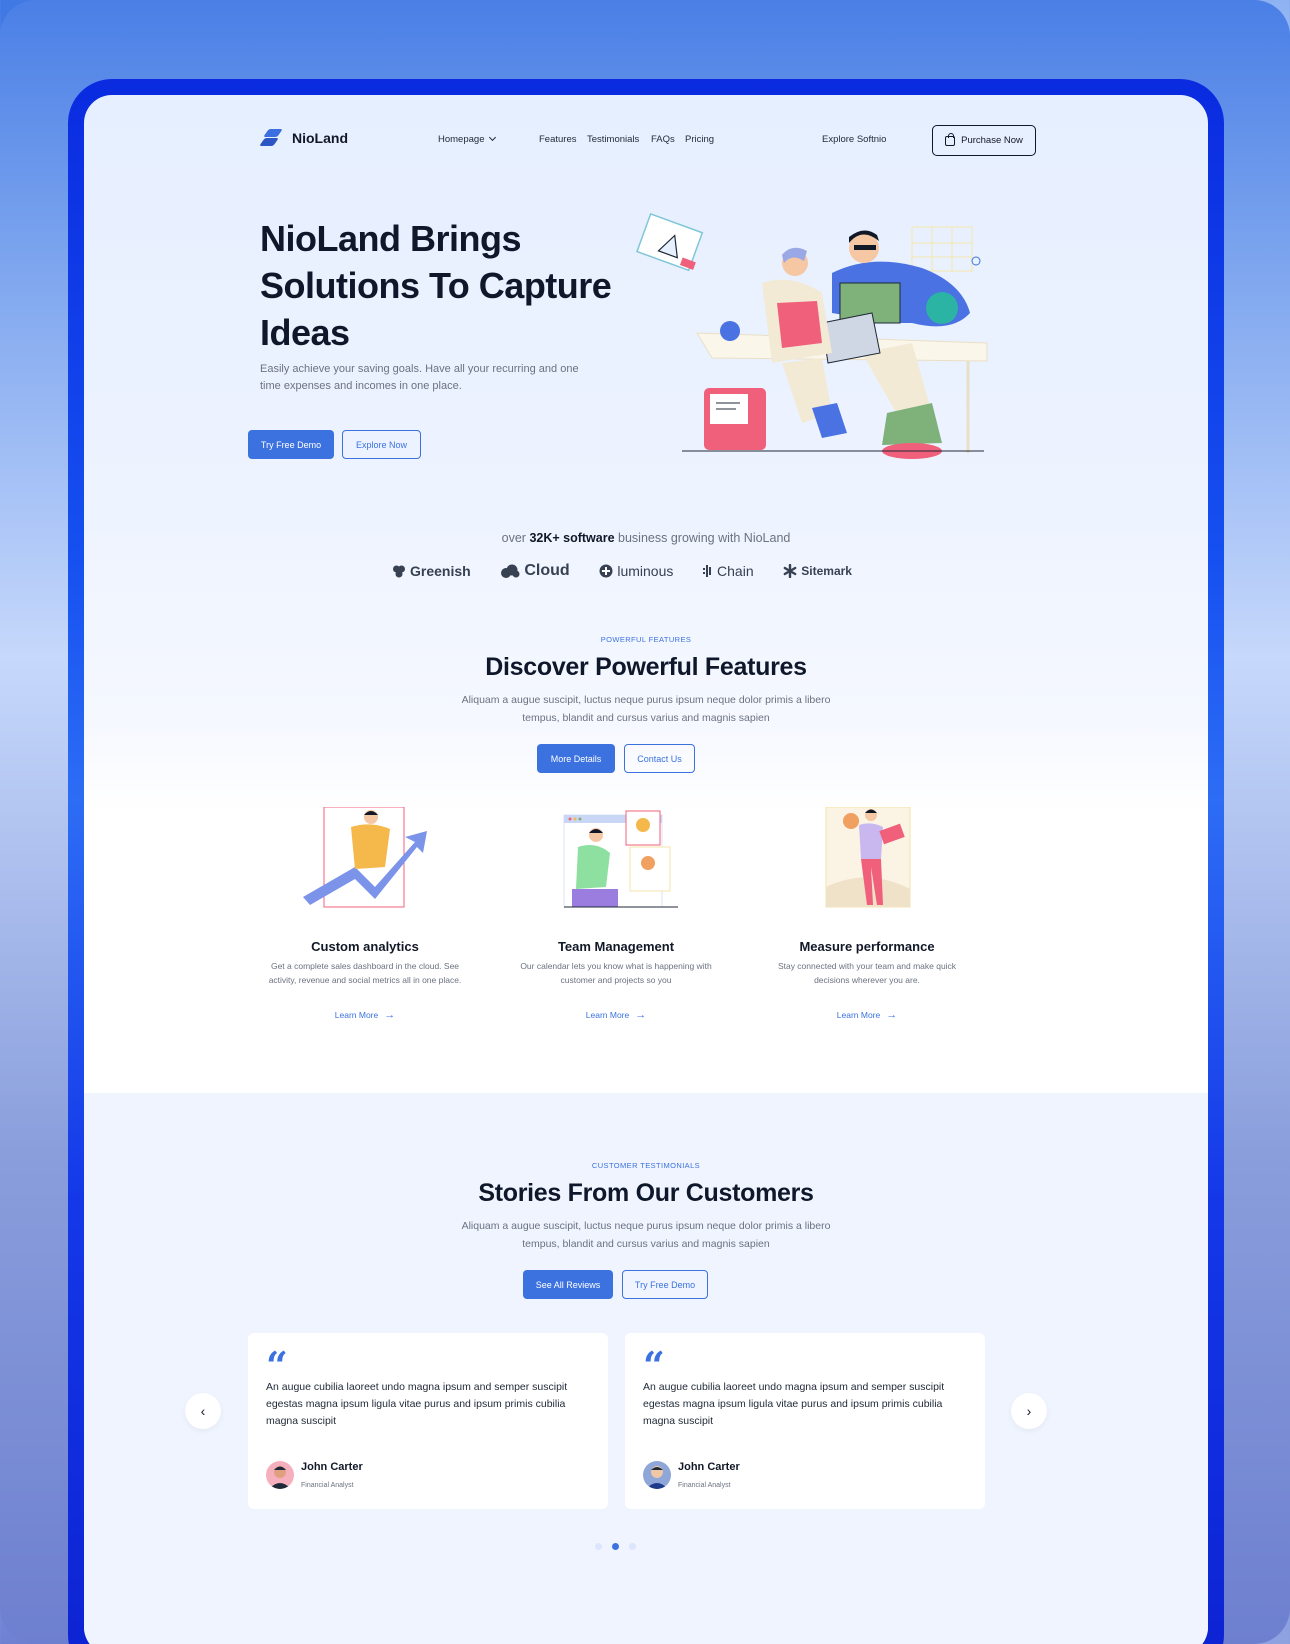 This screenshot has width=1290, height=1644. What do you see at coordinates (665, 1284) in the screenshot?
I see `try-free-demo-button-2: Try Free Demo` at bounding box center [665, 1284].